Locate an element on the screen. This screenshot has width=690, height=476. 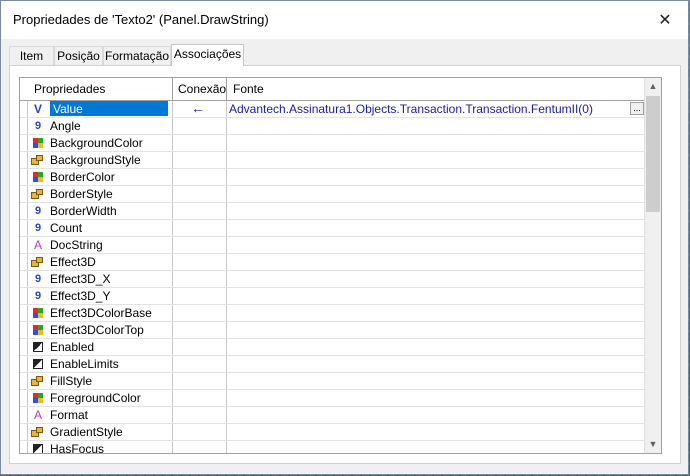
connection-cell: ← is located at coordinates (200, 109).